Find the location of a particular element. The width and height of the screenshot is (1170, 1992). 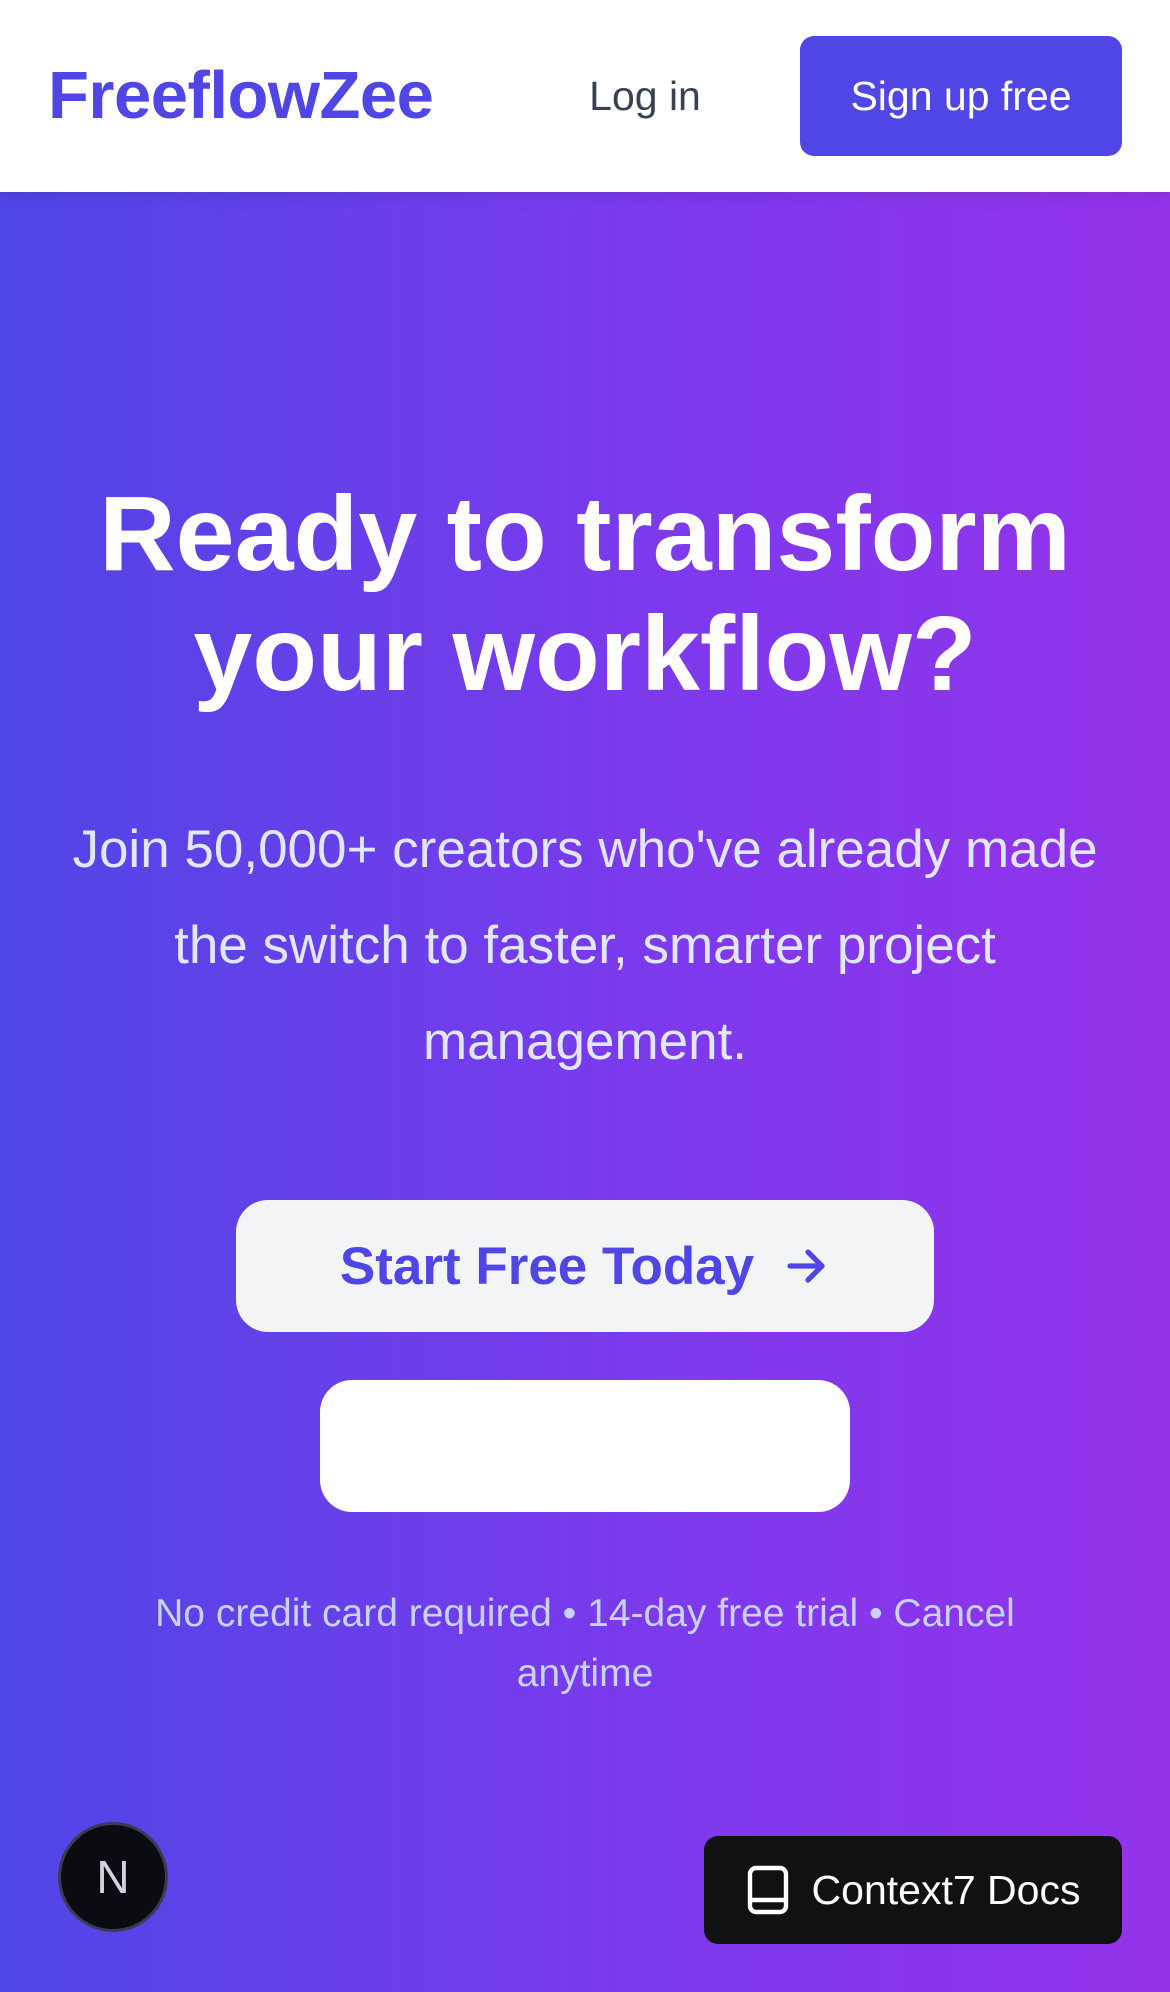

start-free-label: Start Free Today is located at coordinates (547, 1266).